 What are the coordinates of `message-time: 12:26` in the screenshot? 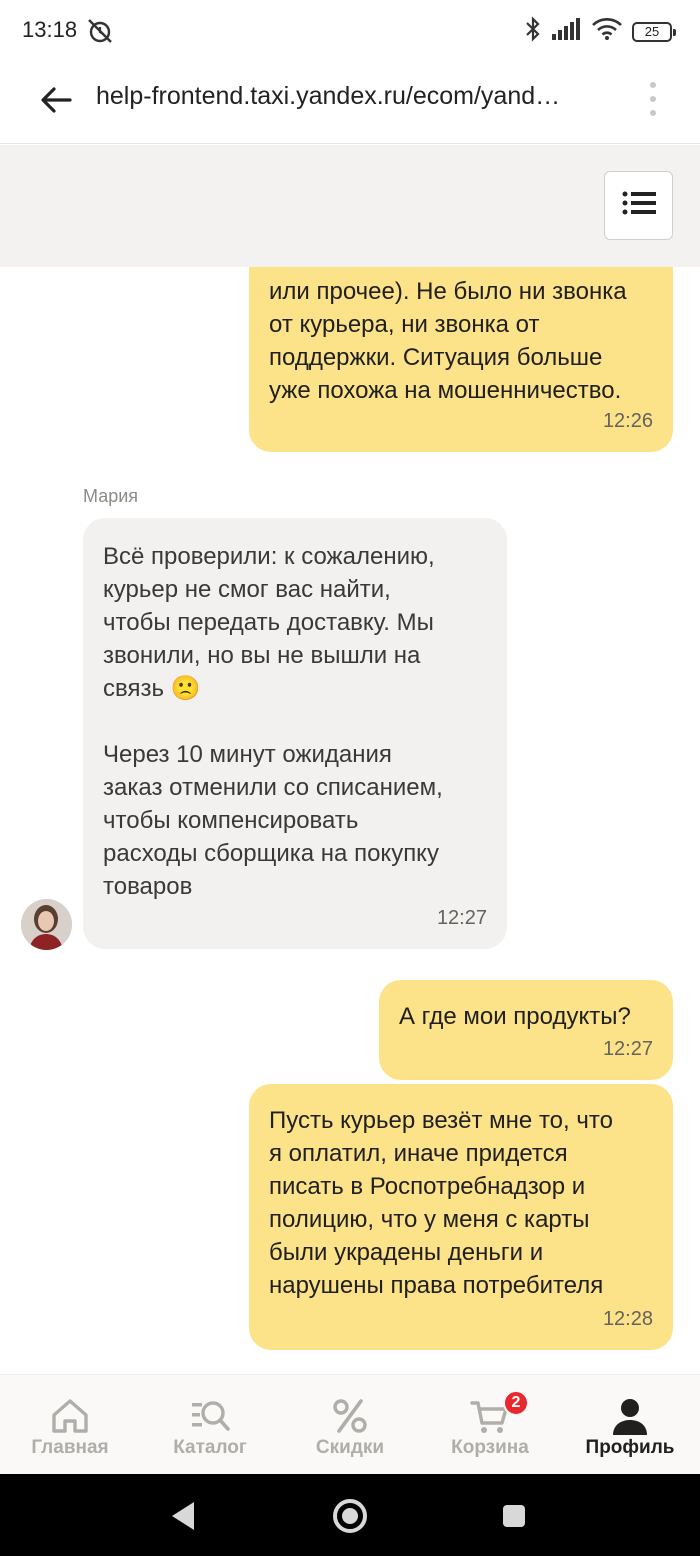 It's located at (627, 421).